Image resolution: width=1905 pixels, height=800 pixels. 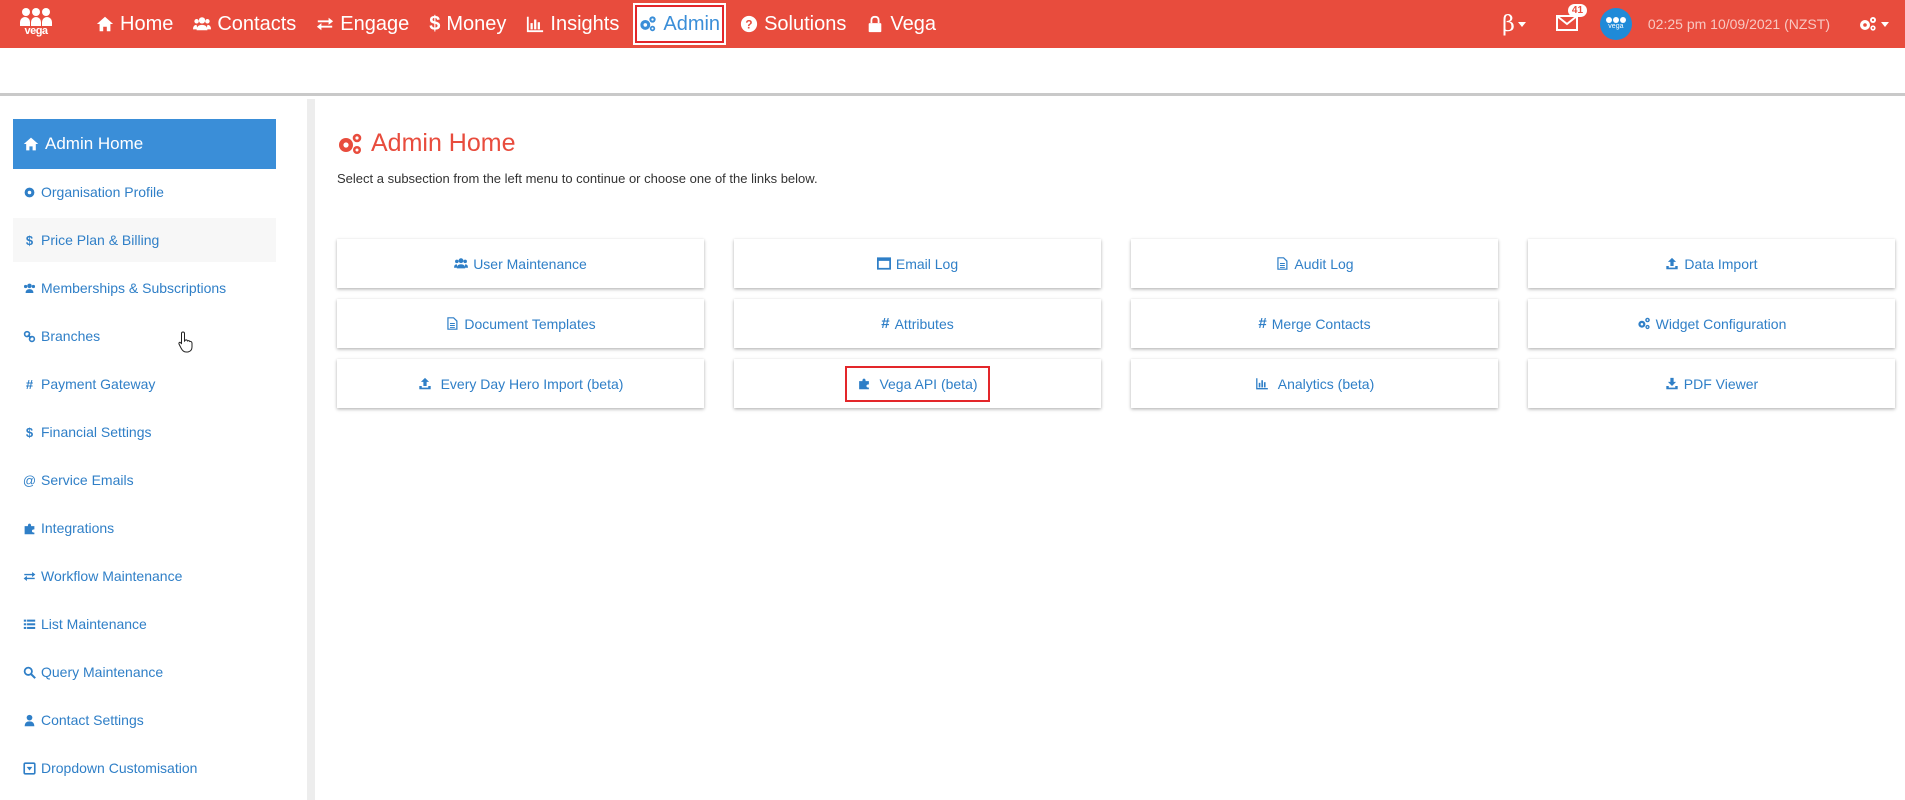 I want to click on nav-admin: Admin, so click(x=680, y=24).